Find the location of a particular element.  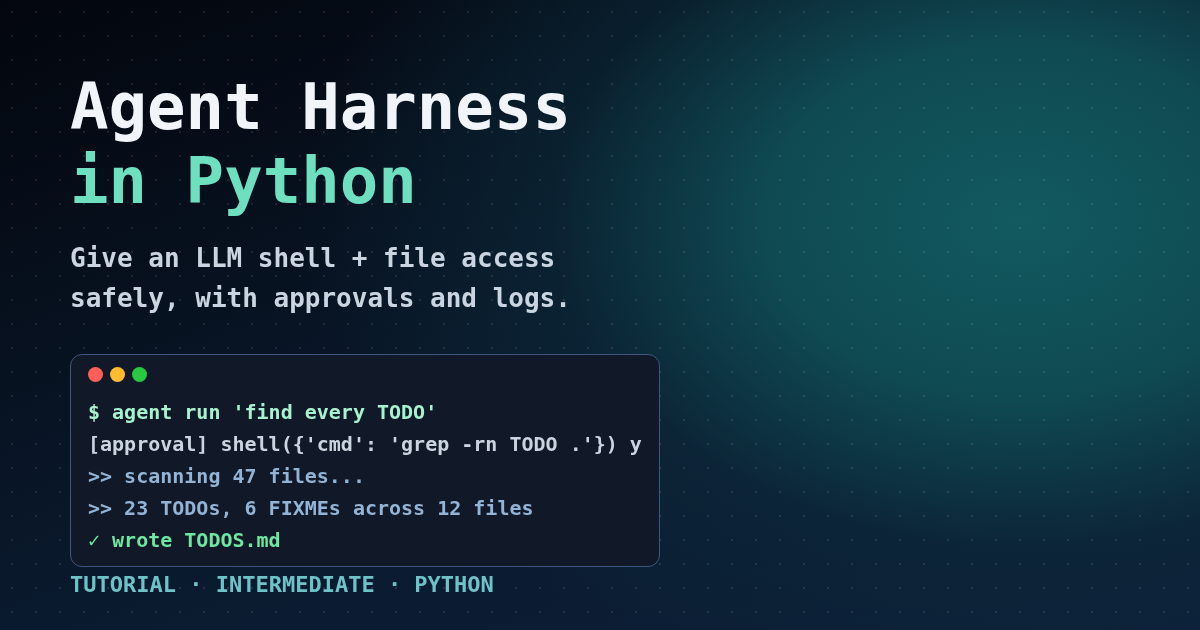

title-line: in Python is located at coordinates (244, 181).